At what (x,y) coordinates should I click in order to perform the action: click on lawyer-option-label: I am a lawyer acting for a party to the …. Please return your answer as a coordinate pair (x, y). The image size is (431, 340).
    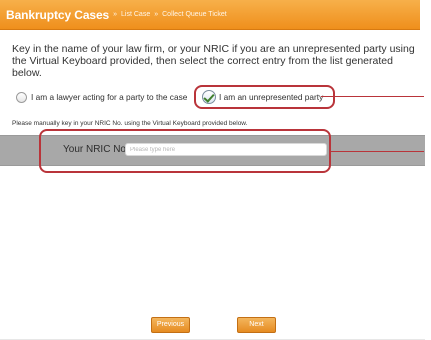
    Looking at the image, I should click on (109, 97).